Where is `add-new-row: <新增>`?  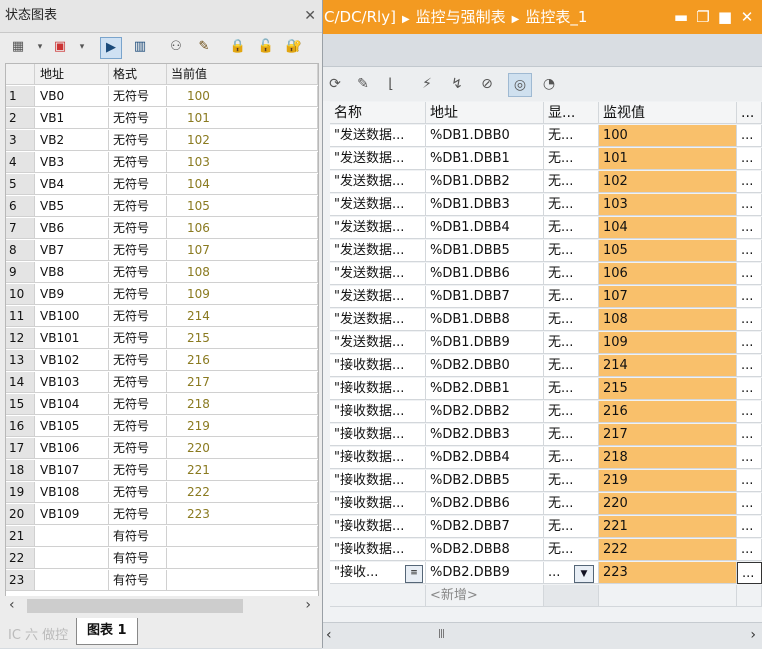 add-new-row: <新增> is located at coordinates (542, 596).